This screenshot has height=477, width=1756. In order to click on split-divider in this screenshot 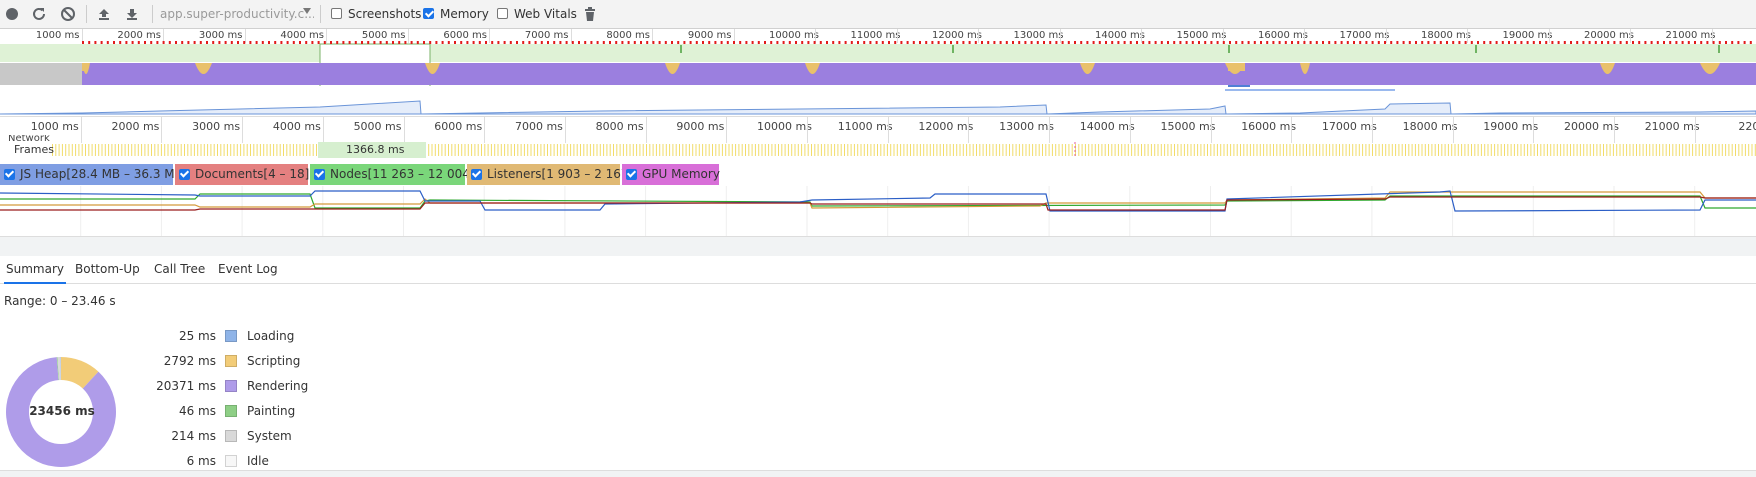, I will do `click(878, 246)`.